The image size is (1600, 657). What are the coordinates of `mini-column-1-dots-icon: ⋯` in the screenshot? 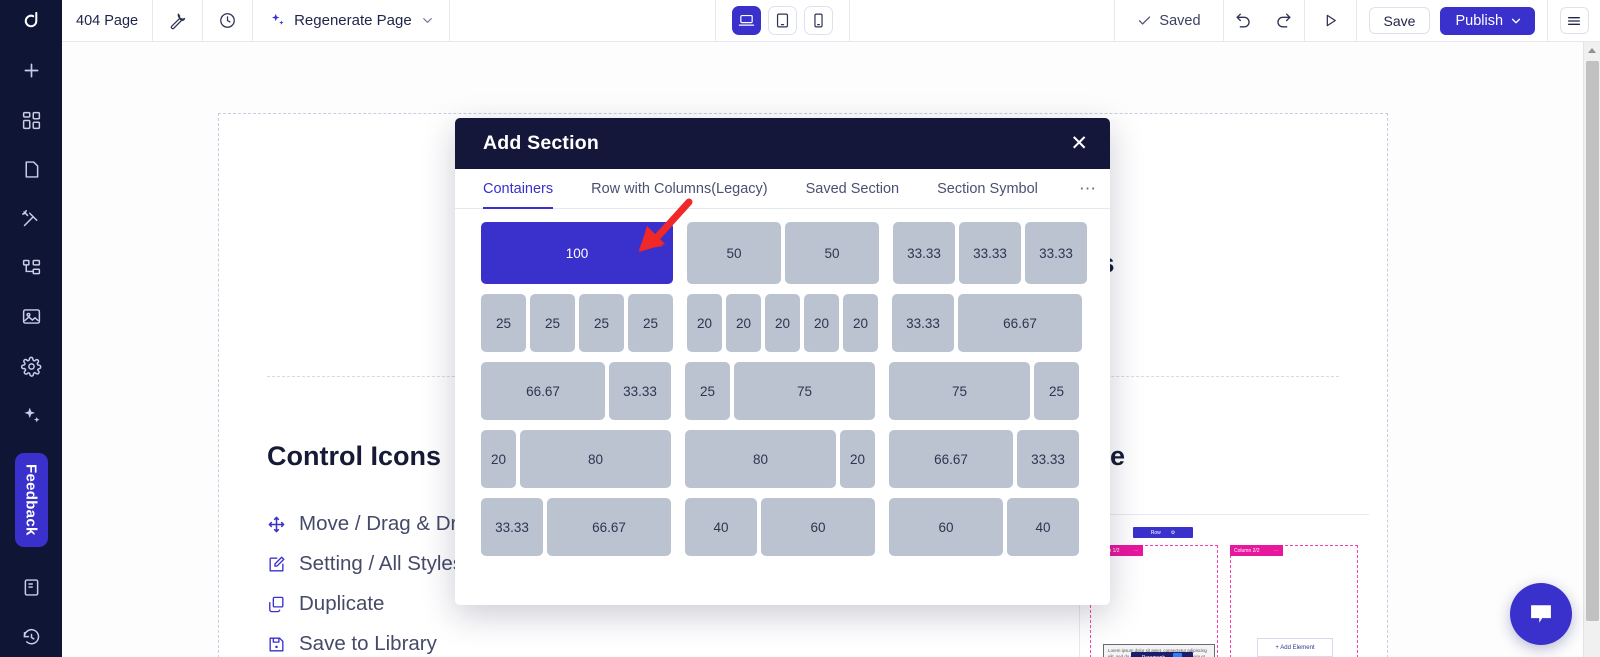 It's located at (1136, 550).